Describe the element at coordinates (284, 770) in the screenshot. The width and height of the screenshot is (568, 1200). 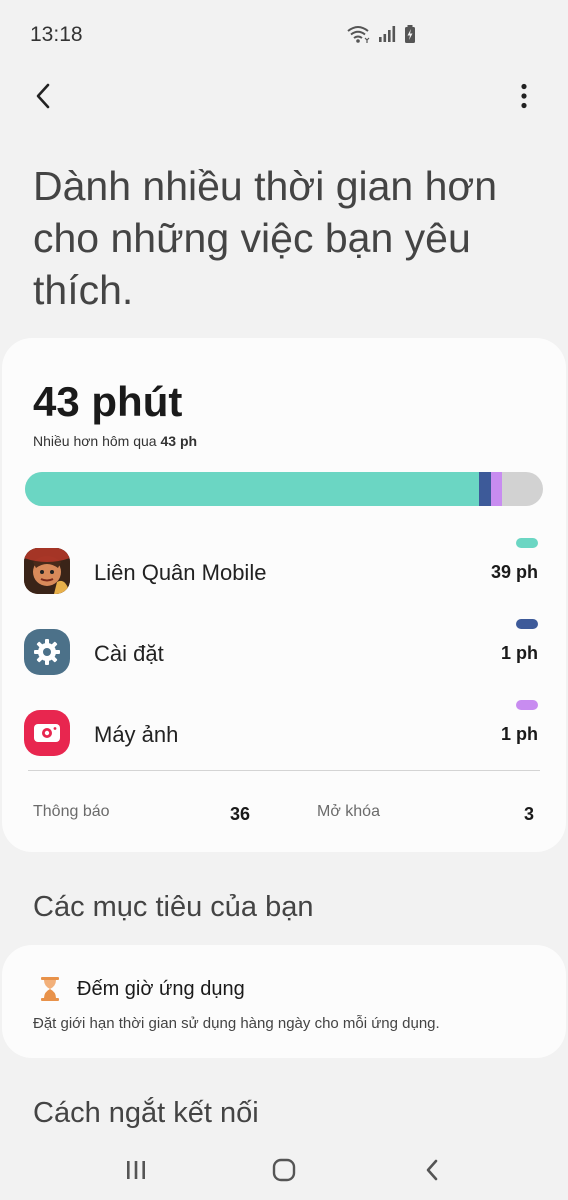
I see `divider` at that location.